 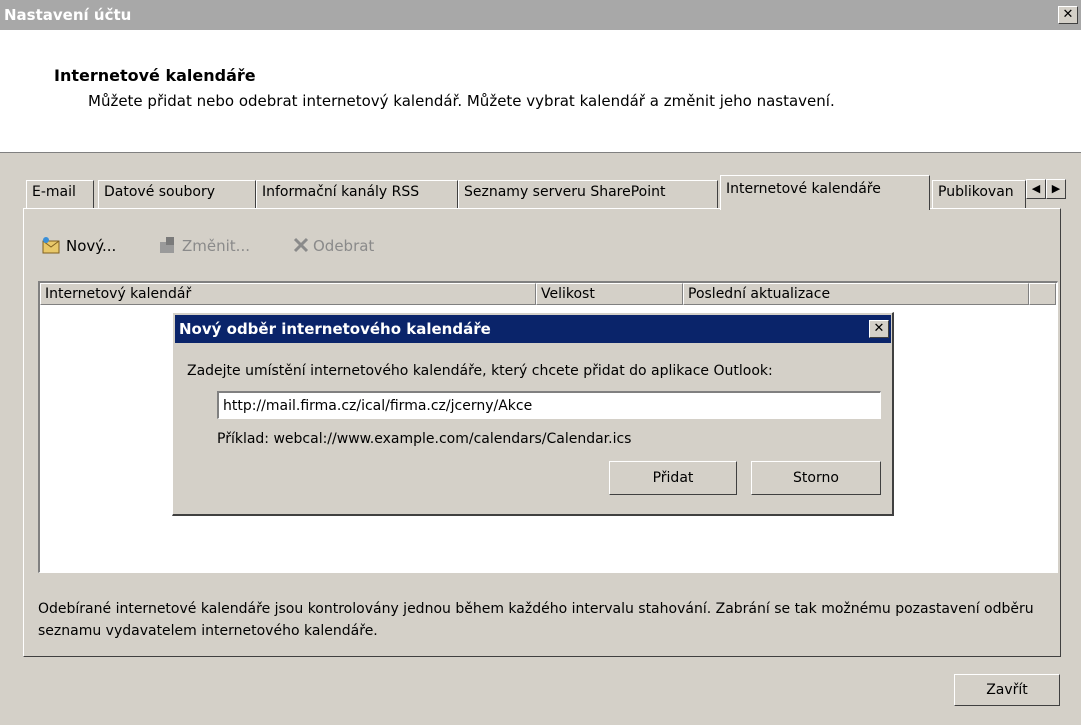 I want to click on dialog-titlebar: Nový odběr internetového kalendáře ✕, so click(x=533, y=329).